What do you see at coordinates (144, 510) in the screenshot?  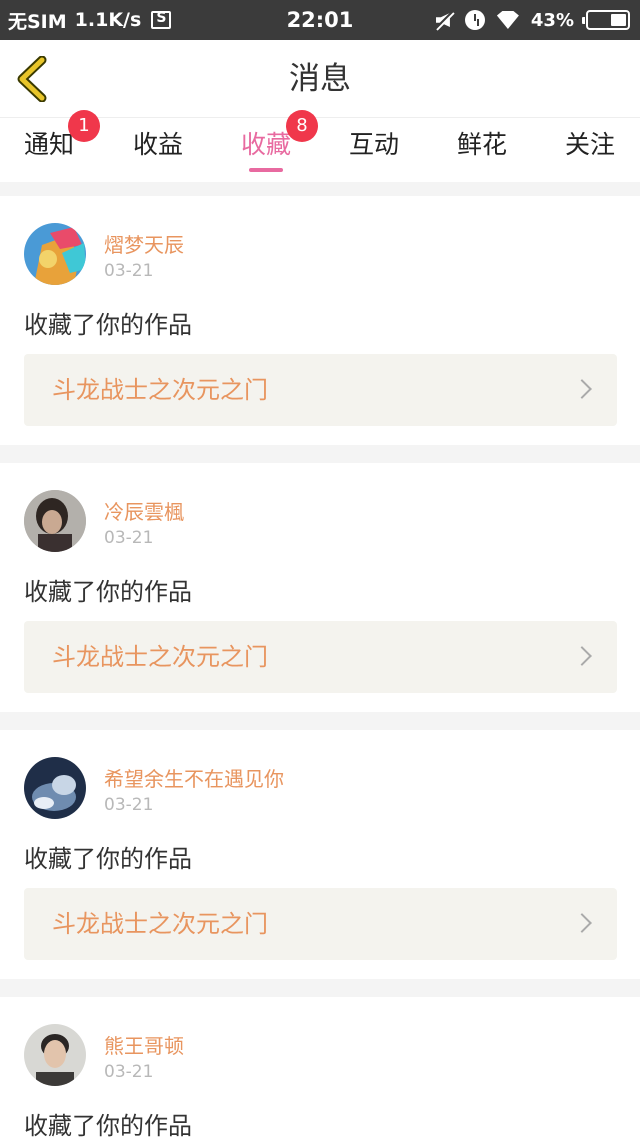 I see `username: 冷辰雲楓` at bounding box center [144, 510].